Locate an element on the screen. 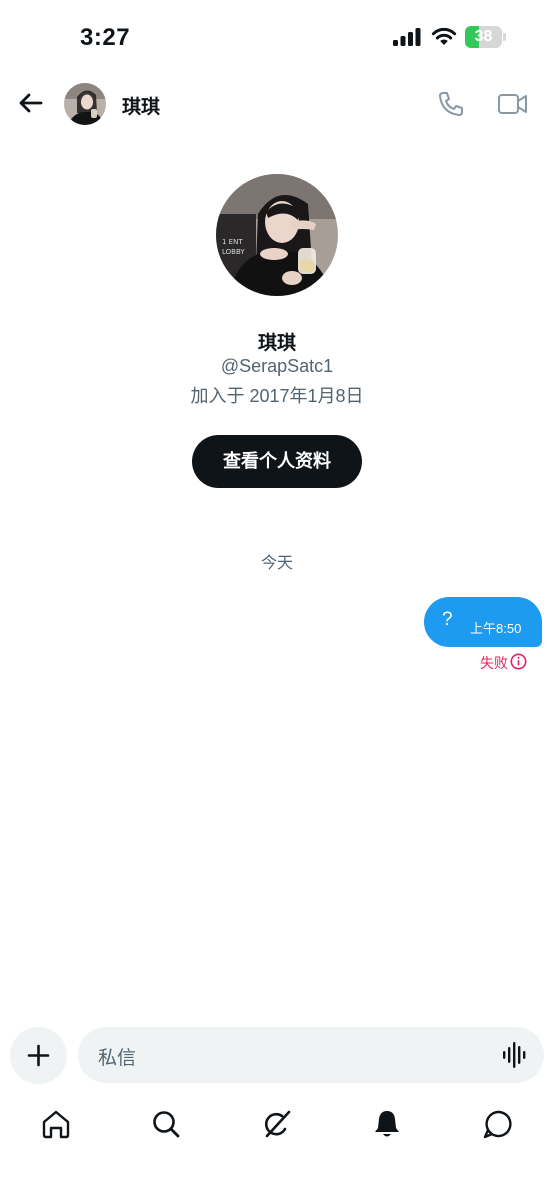  notifications-bell-icon is located at coordinates (387, 1124).